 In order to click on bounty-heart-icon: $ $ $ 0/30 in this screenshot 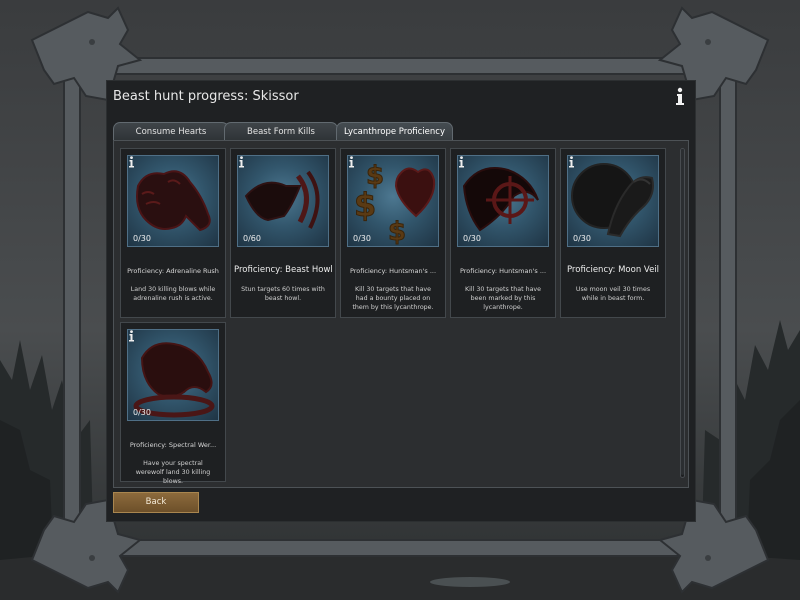, I will do `click(393, 201)`.